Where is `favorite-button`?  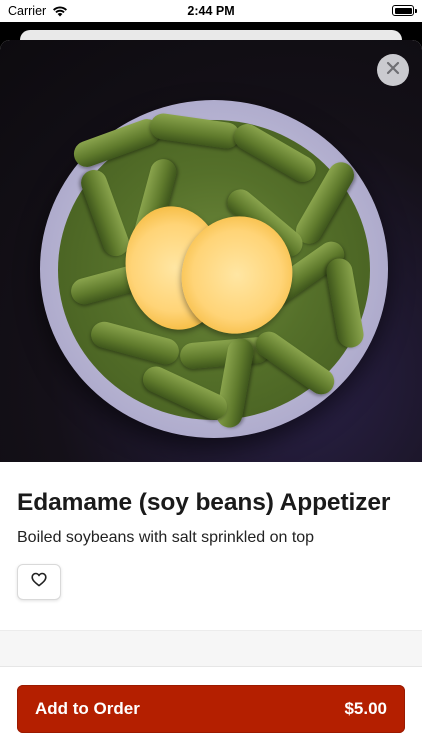 favorite-button is located at coordinates (39, 582).